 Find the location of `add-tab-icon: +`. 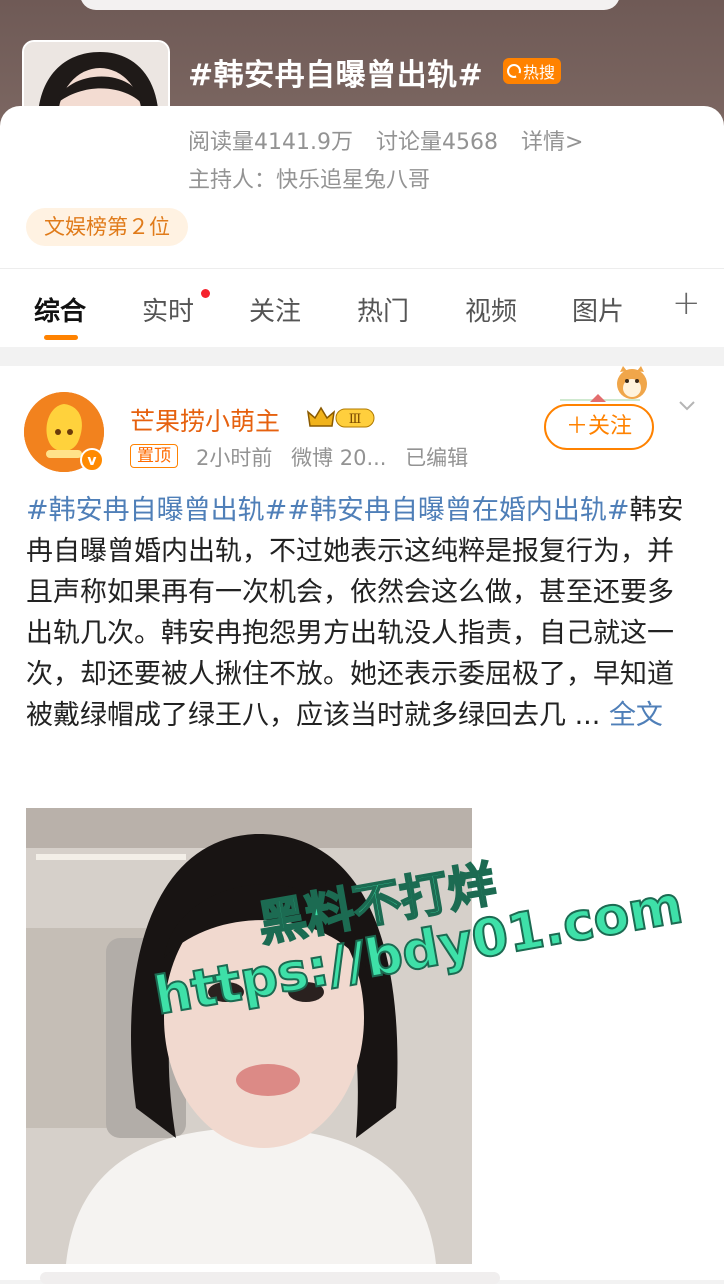

add-tab-icon: + is located at coordinates (686, 303).